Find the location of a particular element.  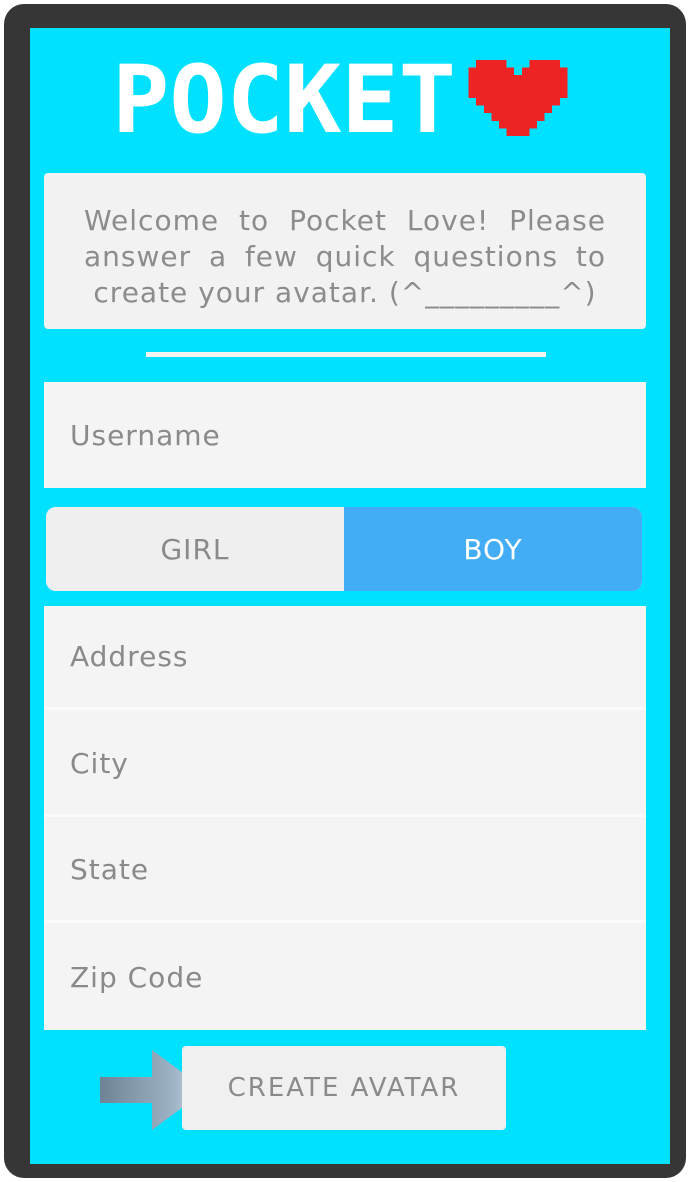

username-placeholder: Username is located at coordinates (145, 435).